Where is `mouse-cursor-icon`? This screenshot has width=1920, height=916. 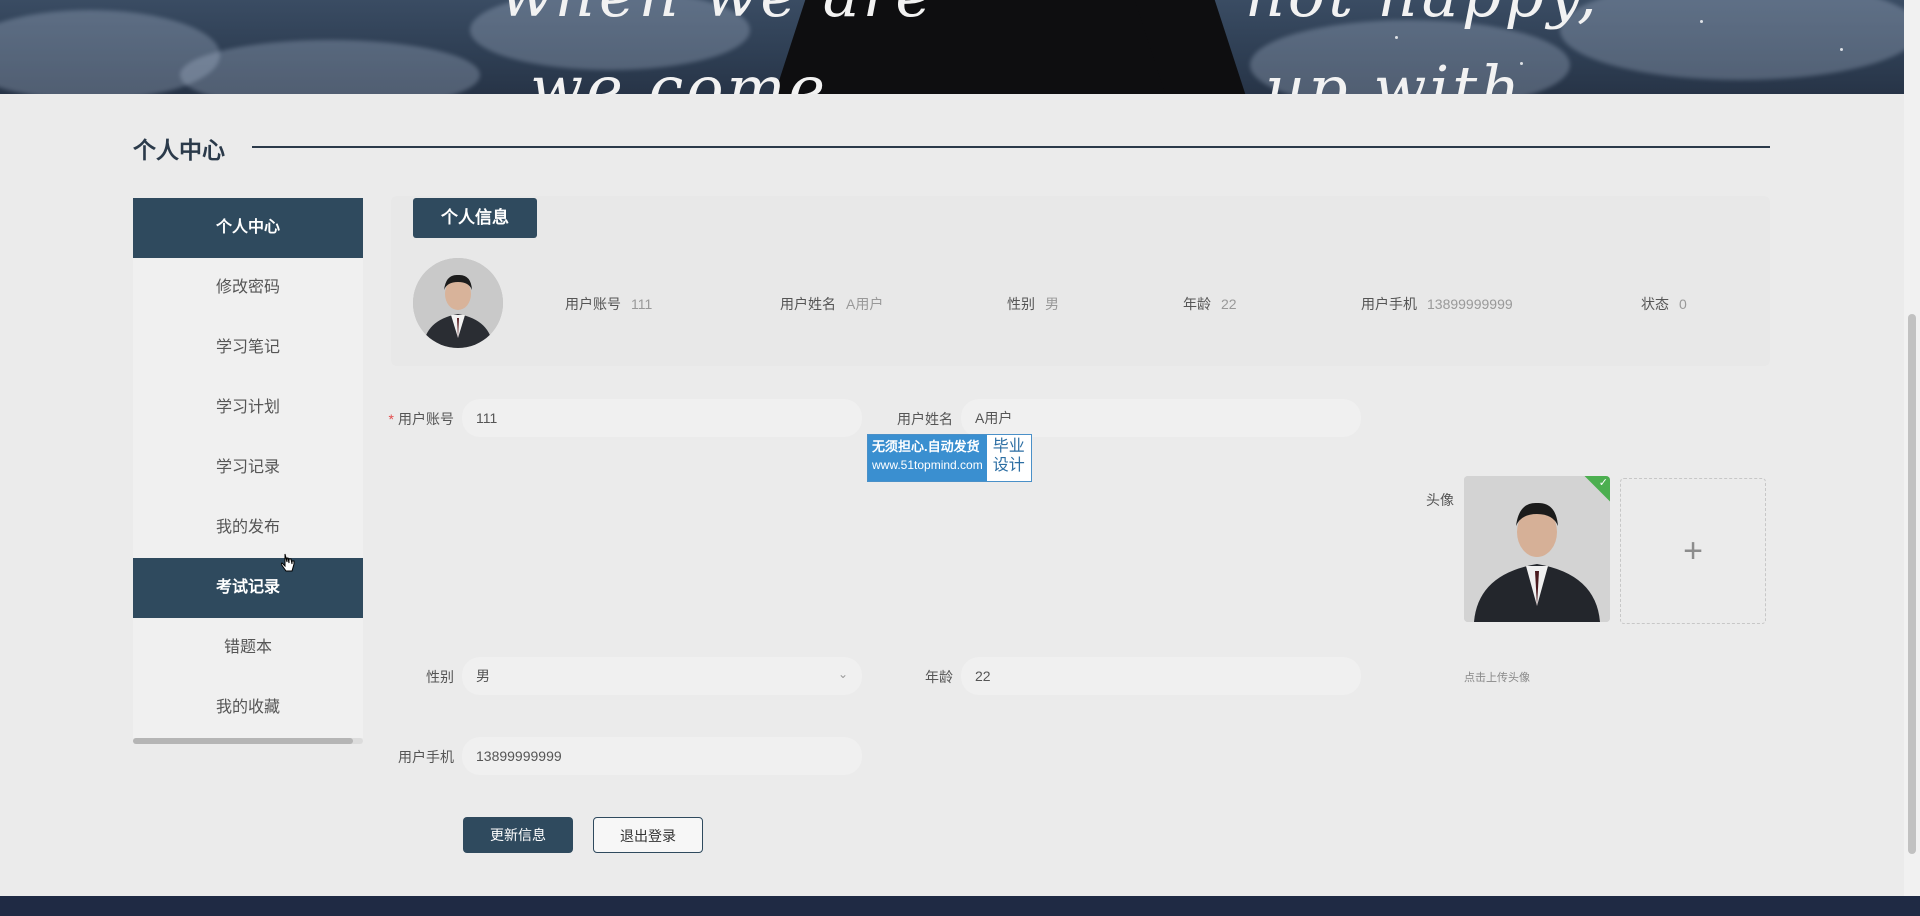 mouse-cursor-icon is located at coordinates (288, 562).